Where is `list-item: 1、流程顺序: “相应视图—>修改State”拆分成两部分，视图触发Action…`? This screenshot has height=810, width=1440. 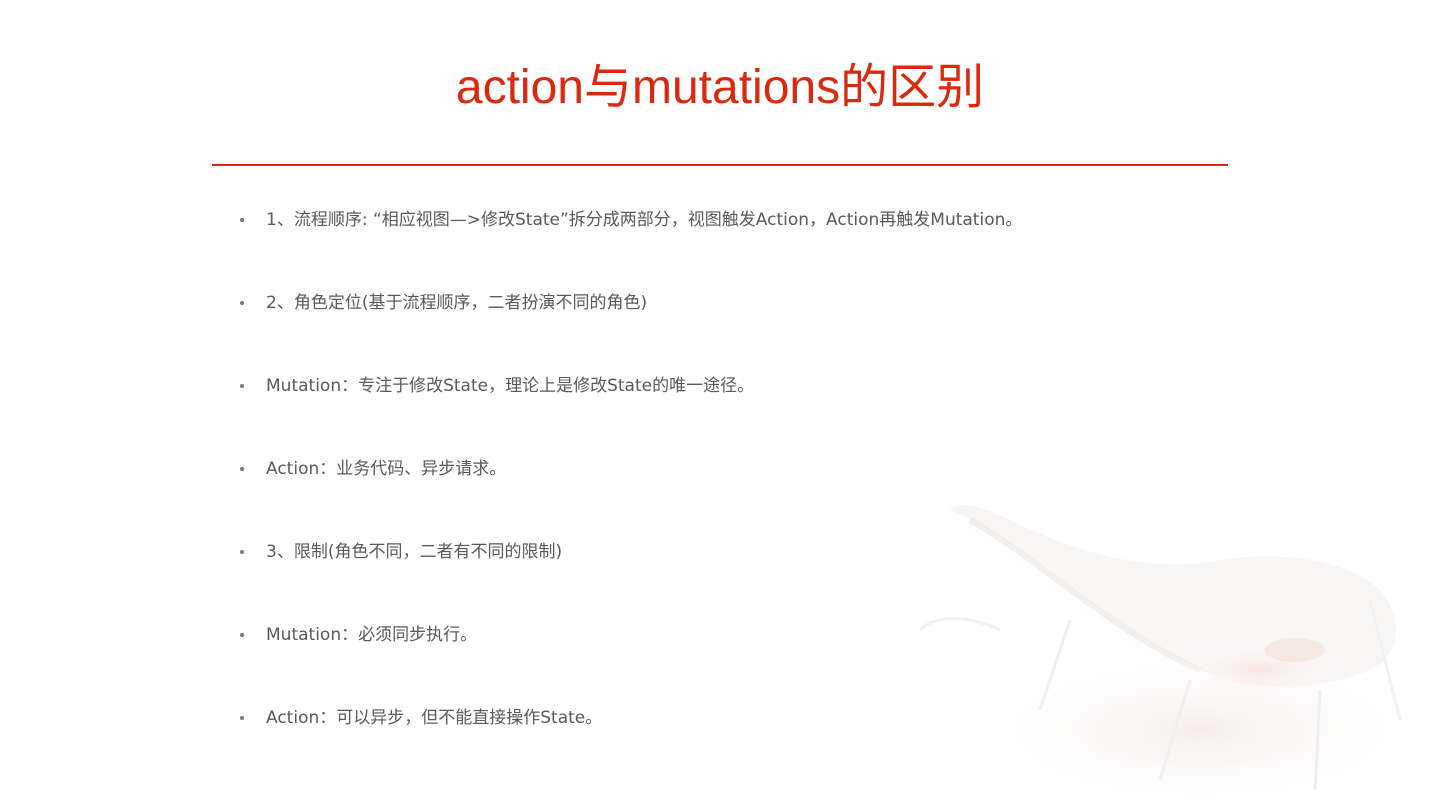
list-item: 1、流程顺序: “相应视图—>修改State”拆分成两部分，视图触发Action… is located at coordinates (716, 245).